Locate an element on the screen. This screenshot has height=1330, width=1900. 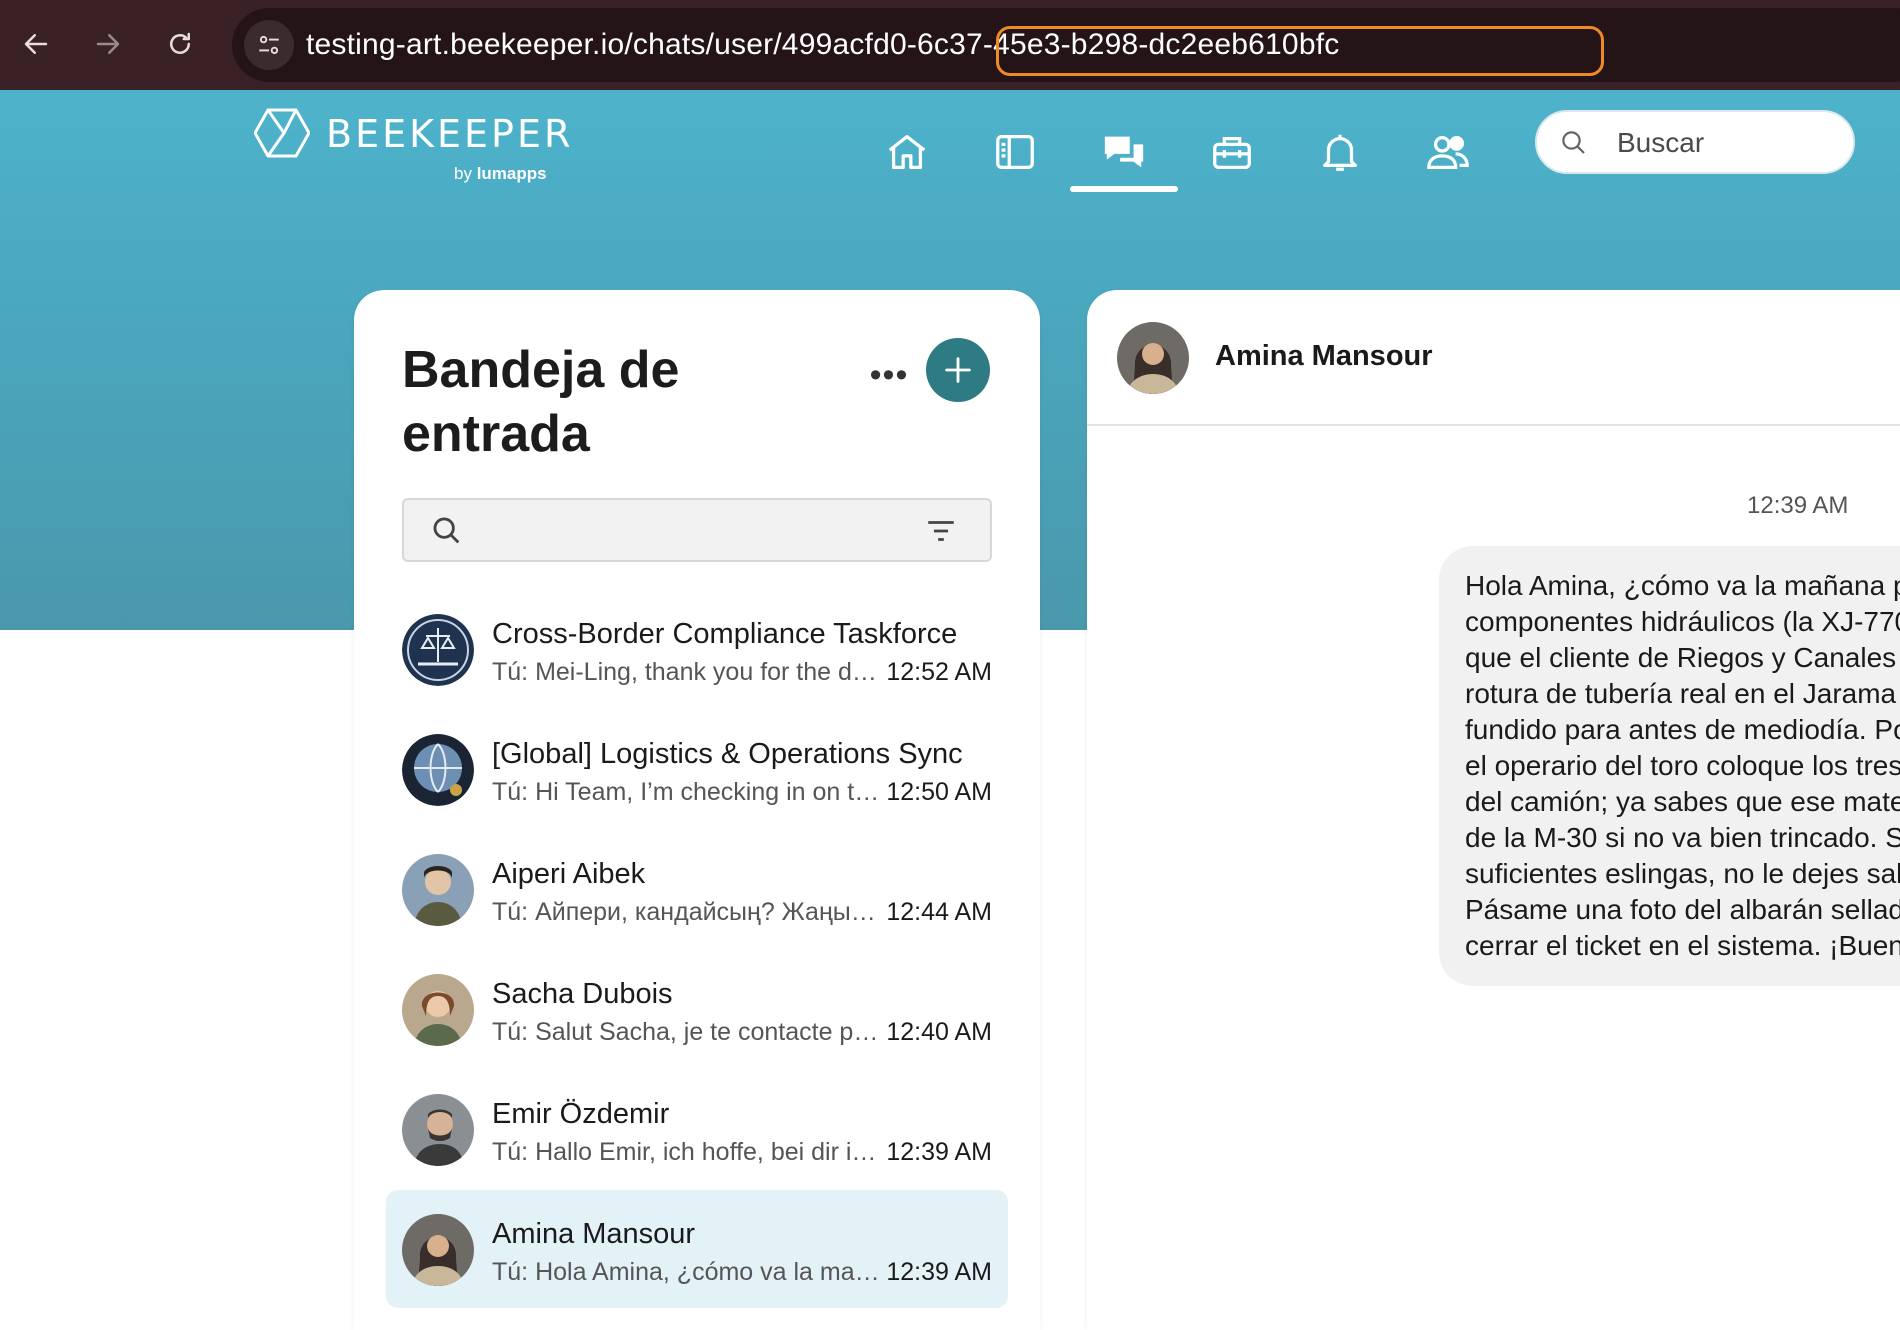
message-line: de la M-30 si no va bien trincado. Si is located at coordinates (1682, 837).